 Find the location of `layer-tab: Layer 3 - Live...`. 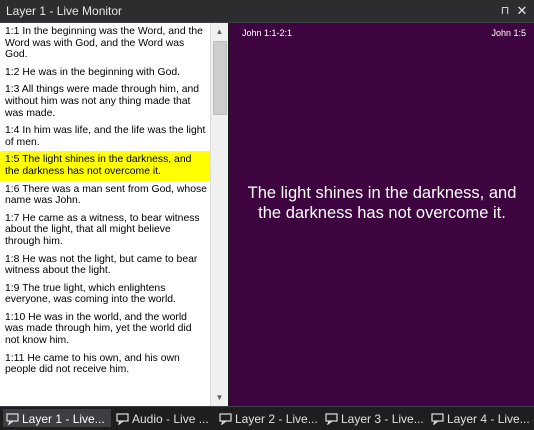

layer-tab: Layer 3 - Live... is located at coordinates (373, 418).